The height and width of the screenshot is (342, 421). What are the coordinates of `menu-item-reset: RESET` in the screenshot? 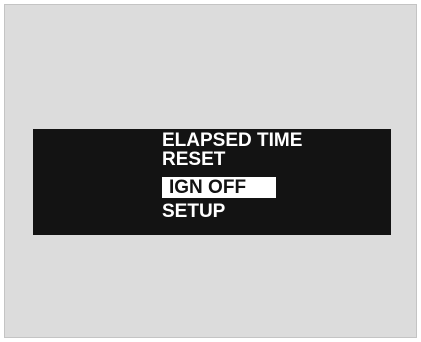 It's located at (232, 159).